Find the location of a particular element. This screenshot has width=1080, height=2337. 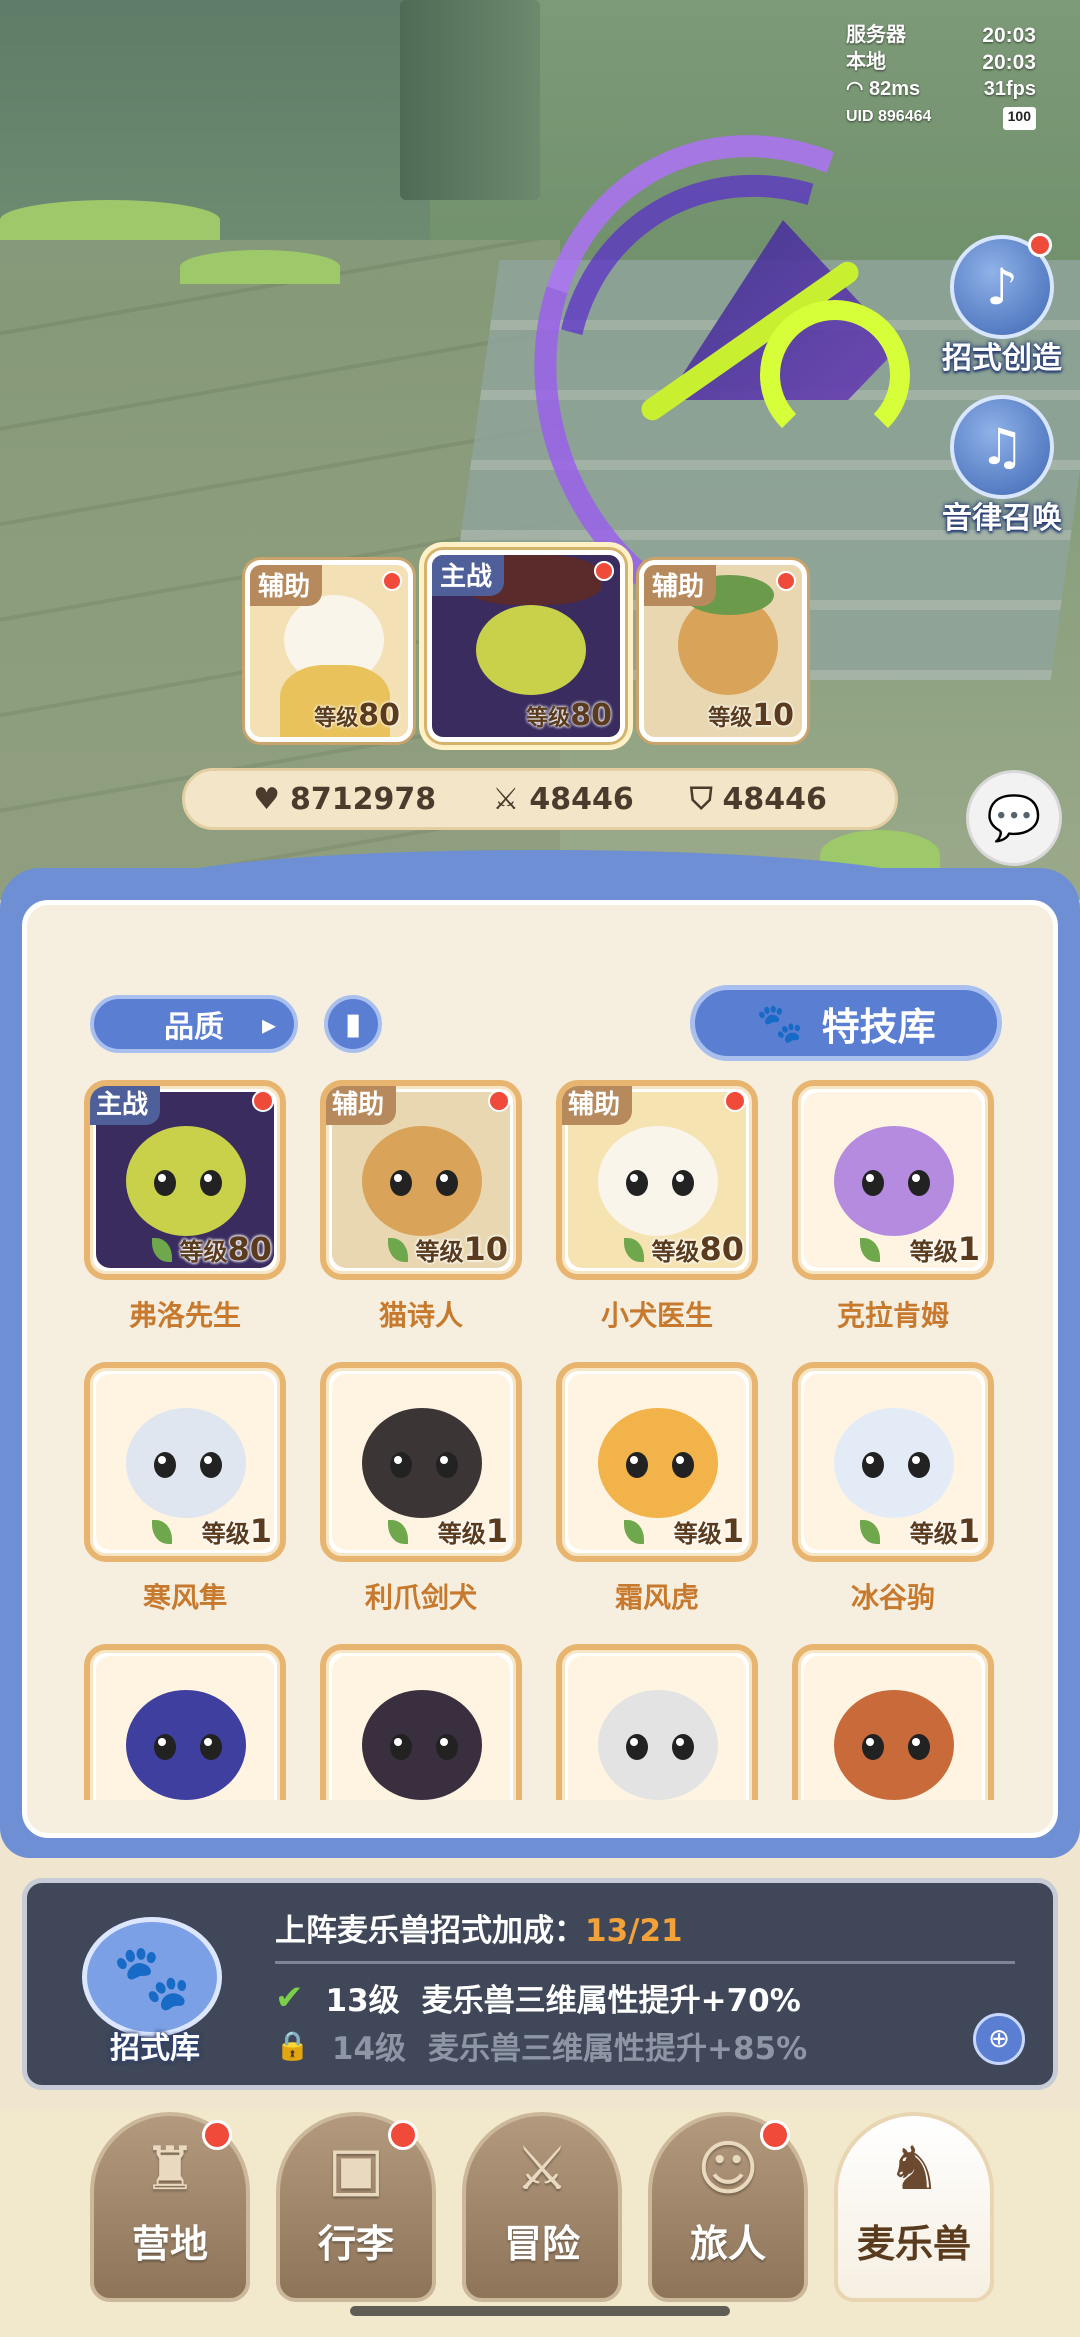

fps-value: 31fps is located at coordinates (1009, 89).